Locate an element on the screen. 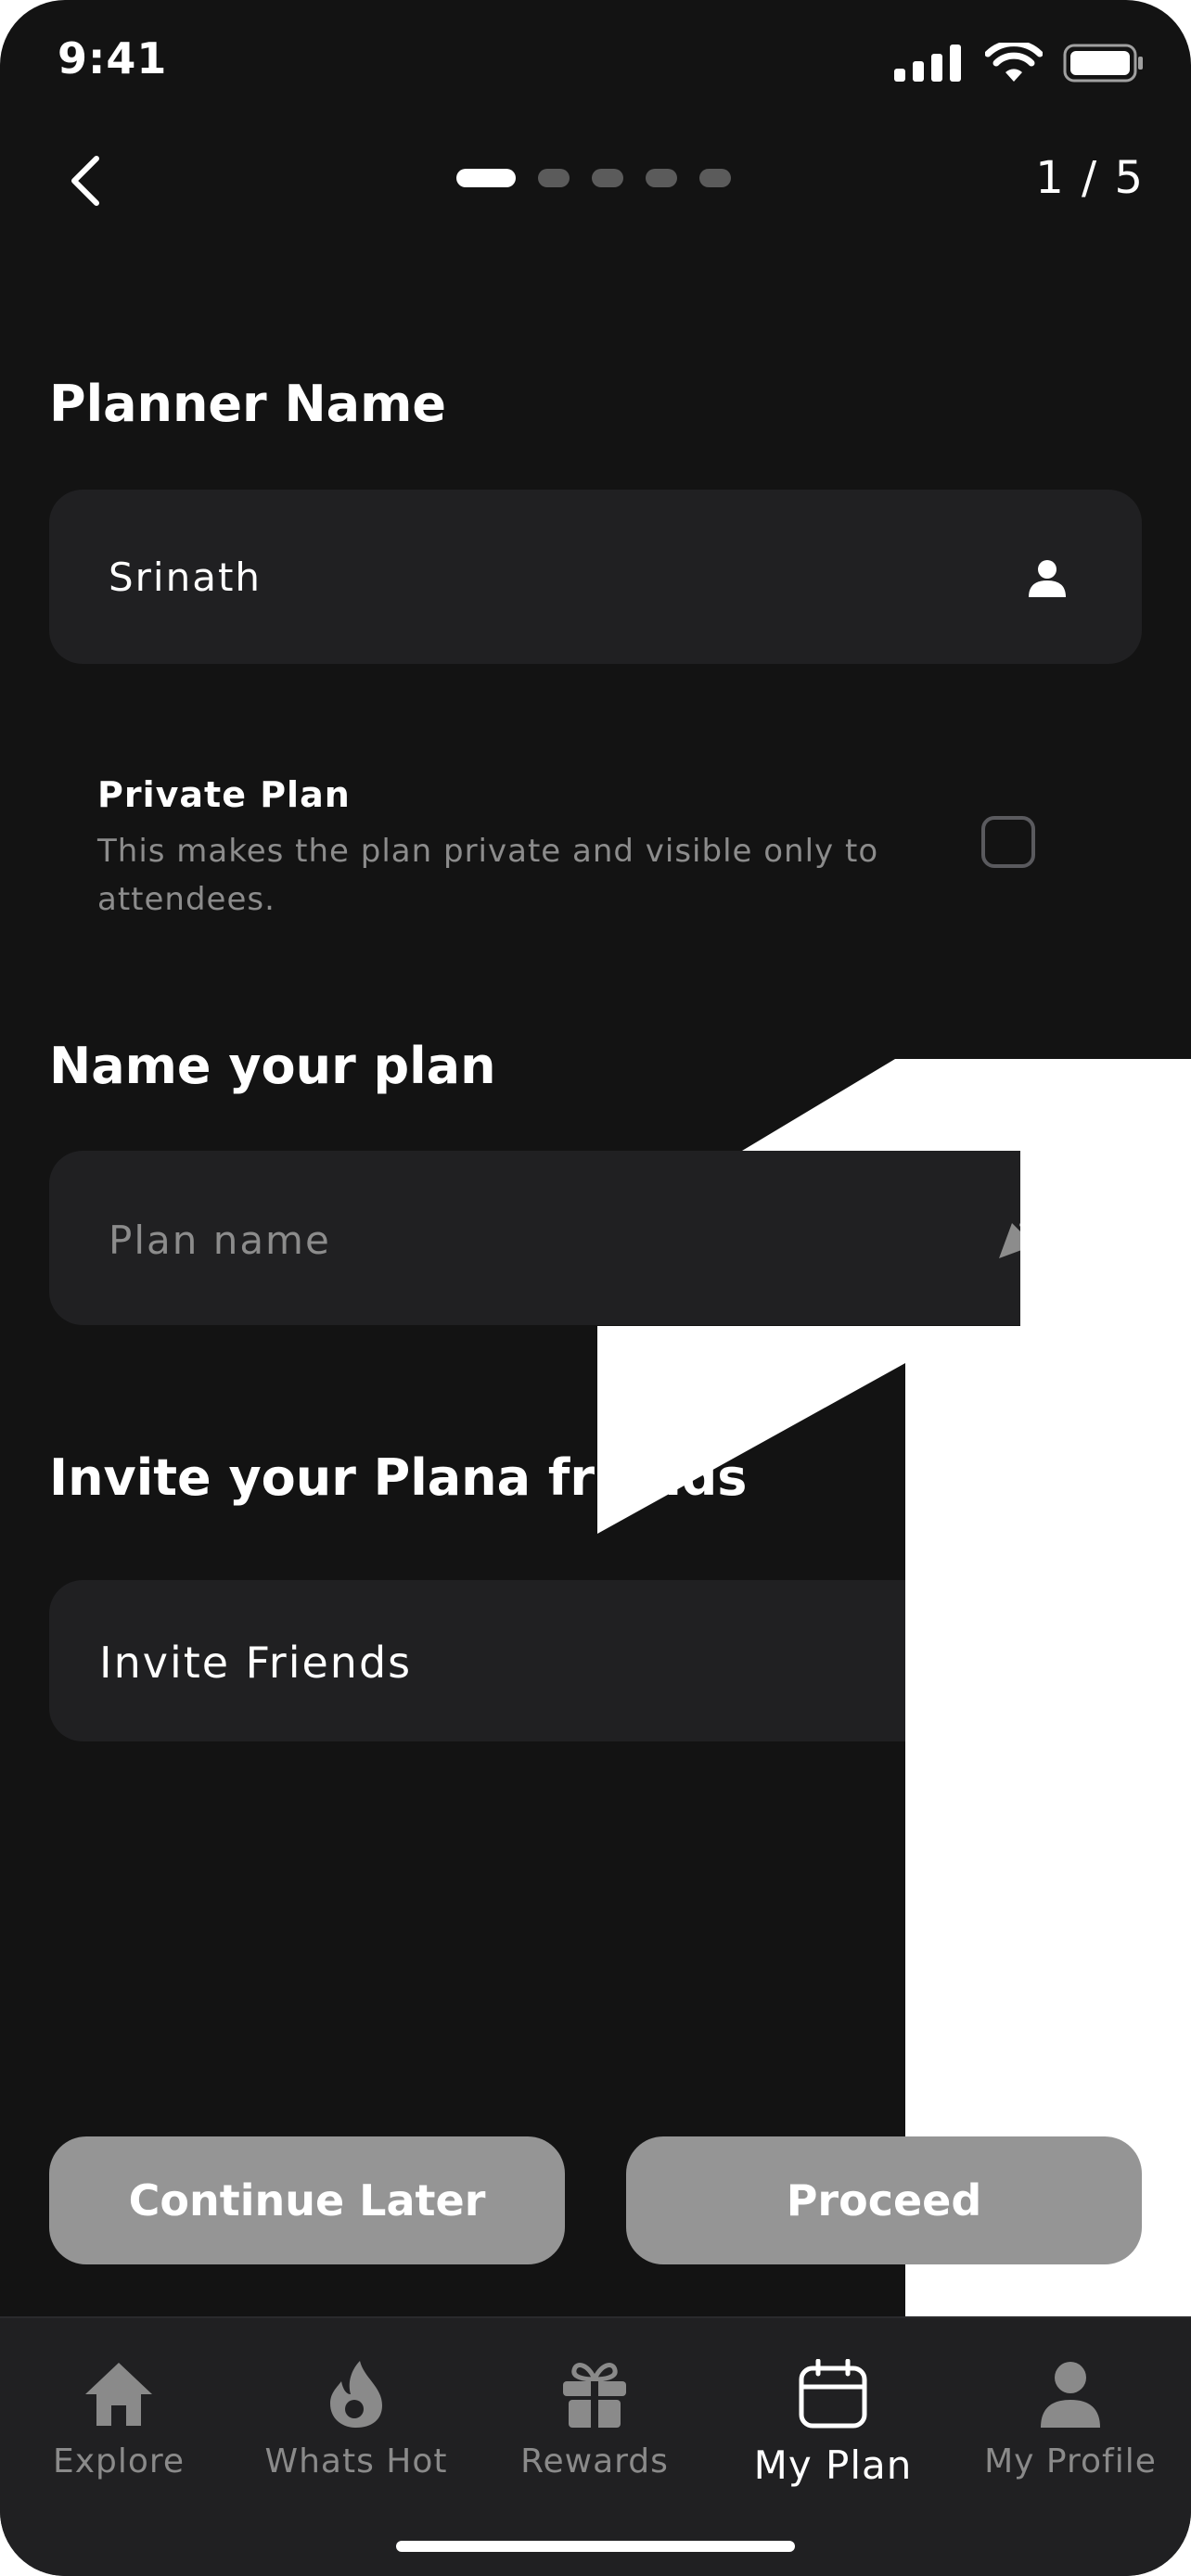  tab-my-plan: My Plan is located at coordinates (833, 2423).